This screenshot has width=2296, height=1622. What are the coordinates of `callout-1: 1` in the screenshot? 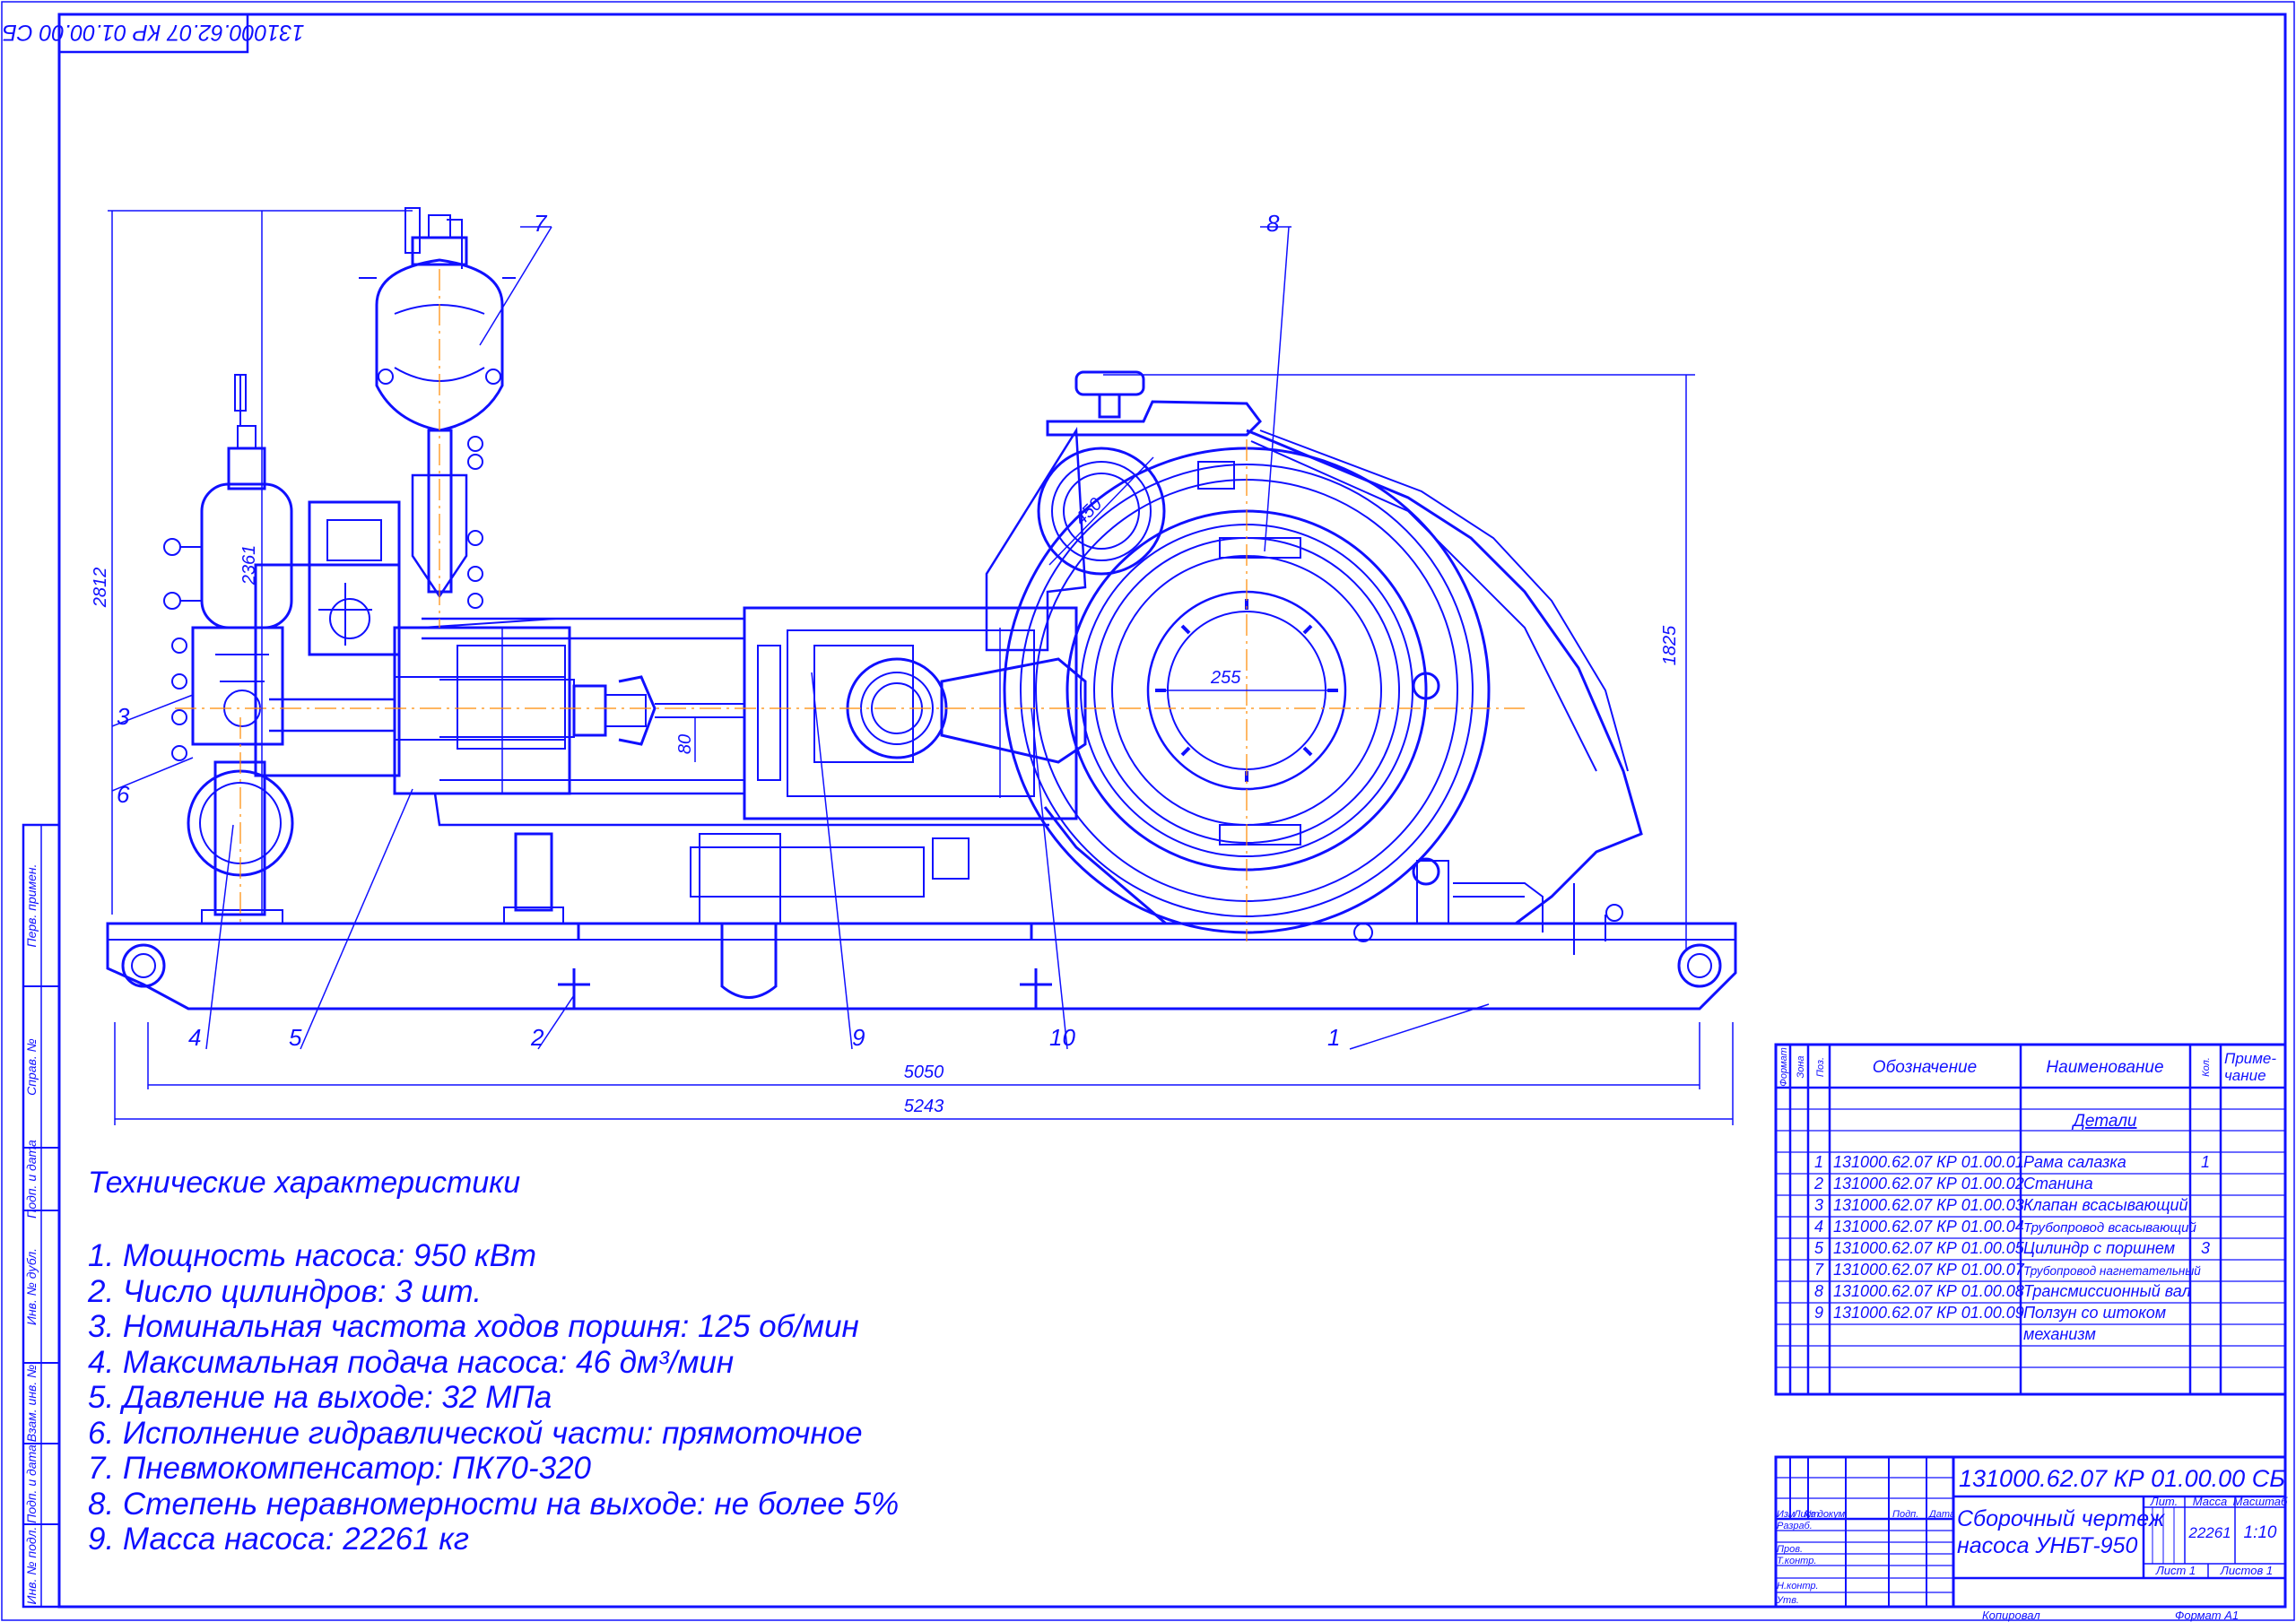 It's located at (1333, 1037).